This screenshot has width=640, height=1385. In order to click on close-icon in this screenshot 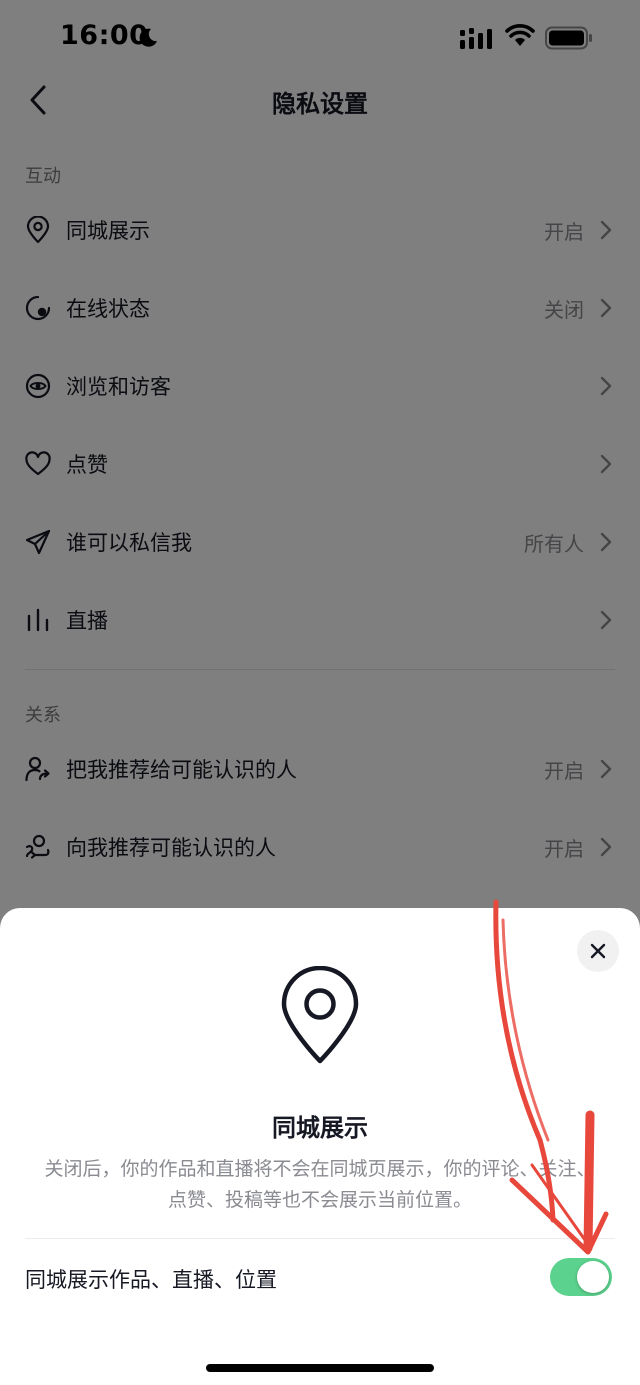, I will do `click(598, 951)`.